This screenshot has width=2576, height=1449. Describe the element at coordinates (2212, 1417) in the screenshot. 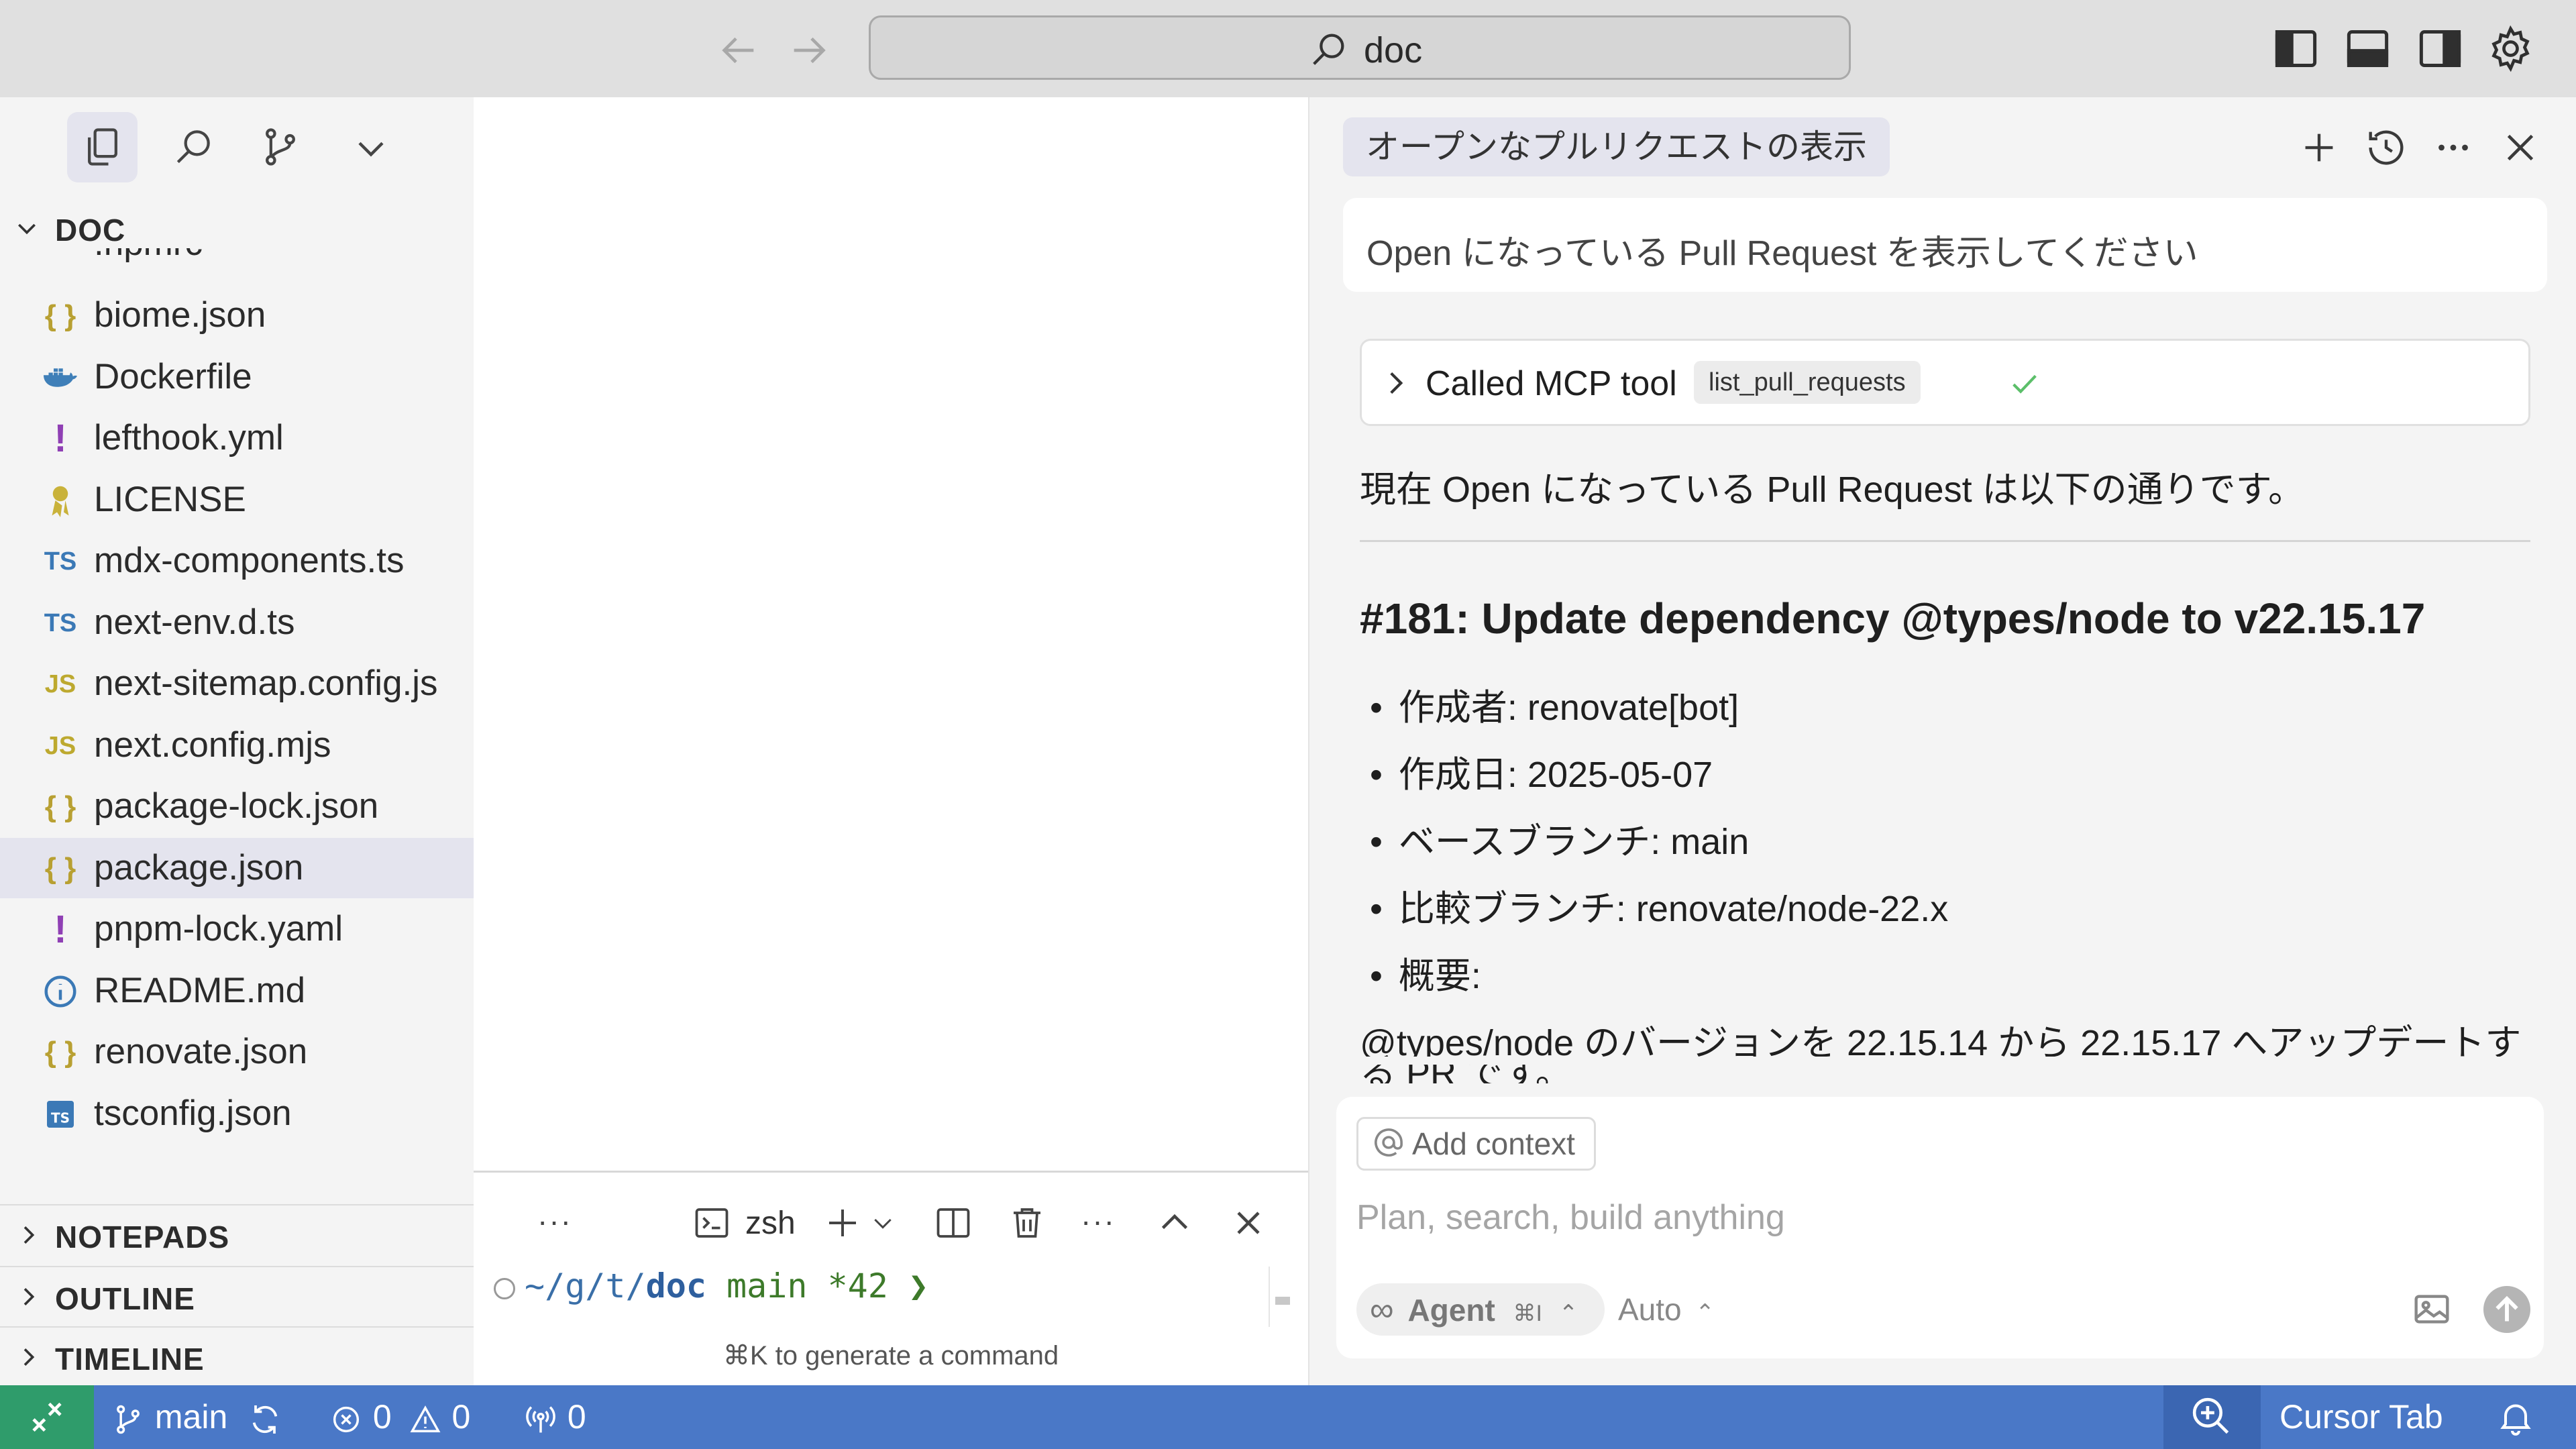

I see `zoom-magnifier-icon` at that location.